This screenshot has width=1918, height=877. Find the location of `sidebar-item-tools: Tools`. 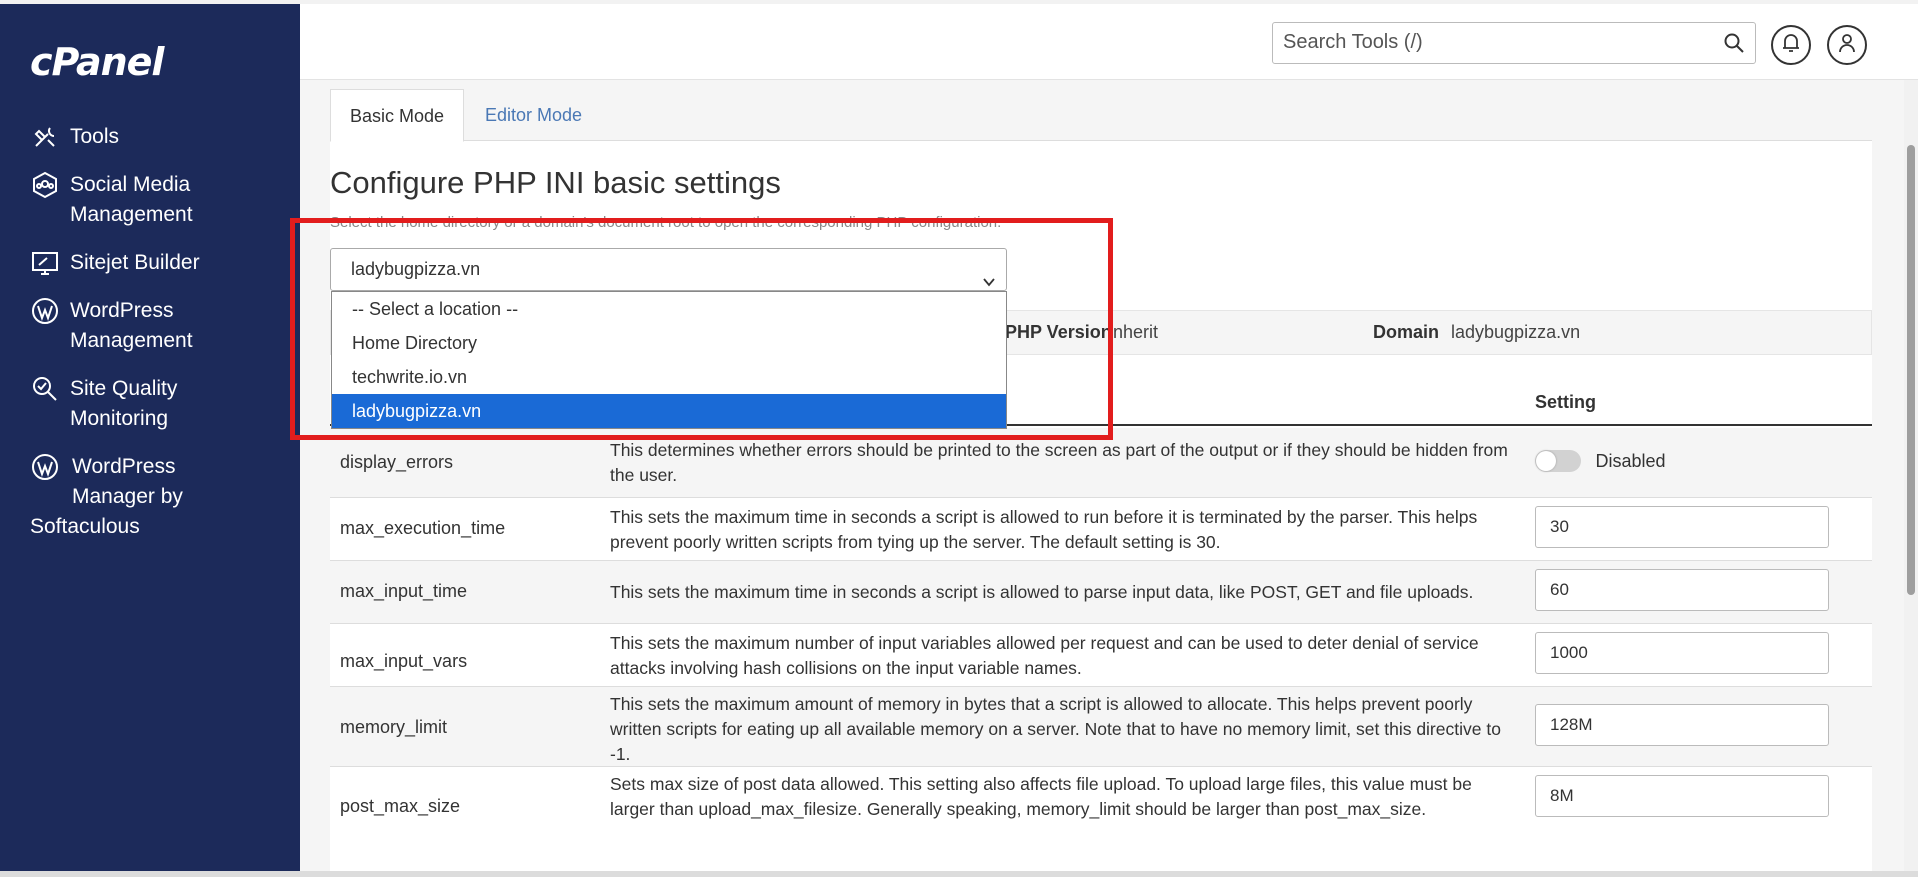

sidebar-item-tools: Tools is located at coordinates (150, 137).